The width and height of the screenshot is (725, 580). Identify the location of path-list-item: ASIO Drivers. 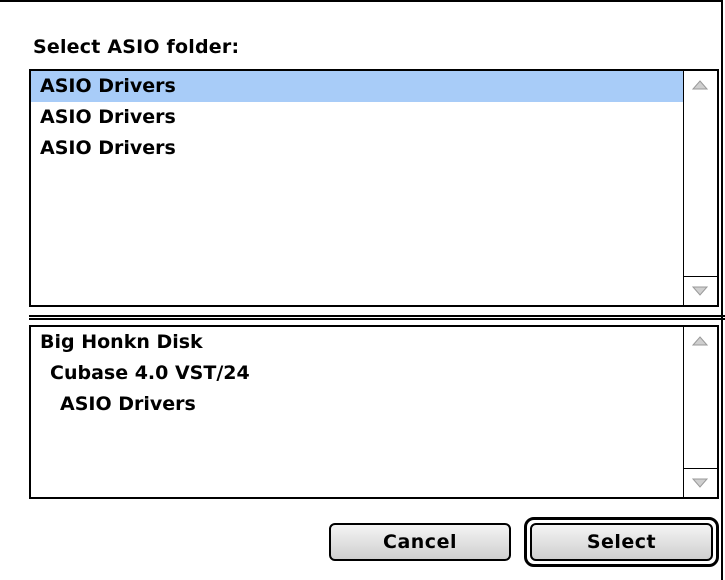
(357, 404).